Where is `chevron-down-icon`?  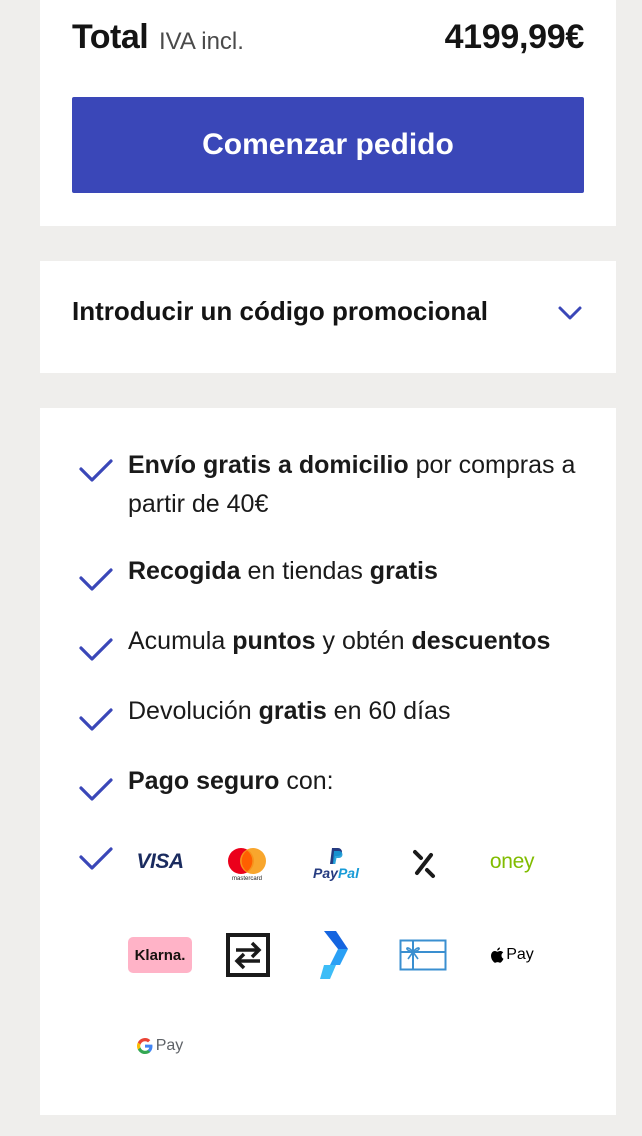 chevron-down-icon is located at coordinates (570, 313).